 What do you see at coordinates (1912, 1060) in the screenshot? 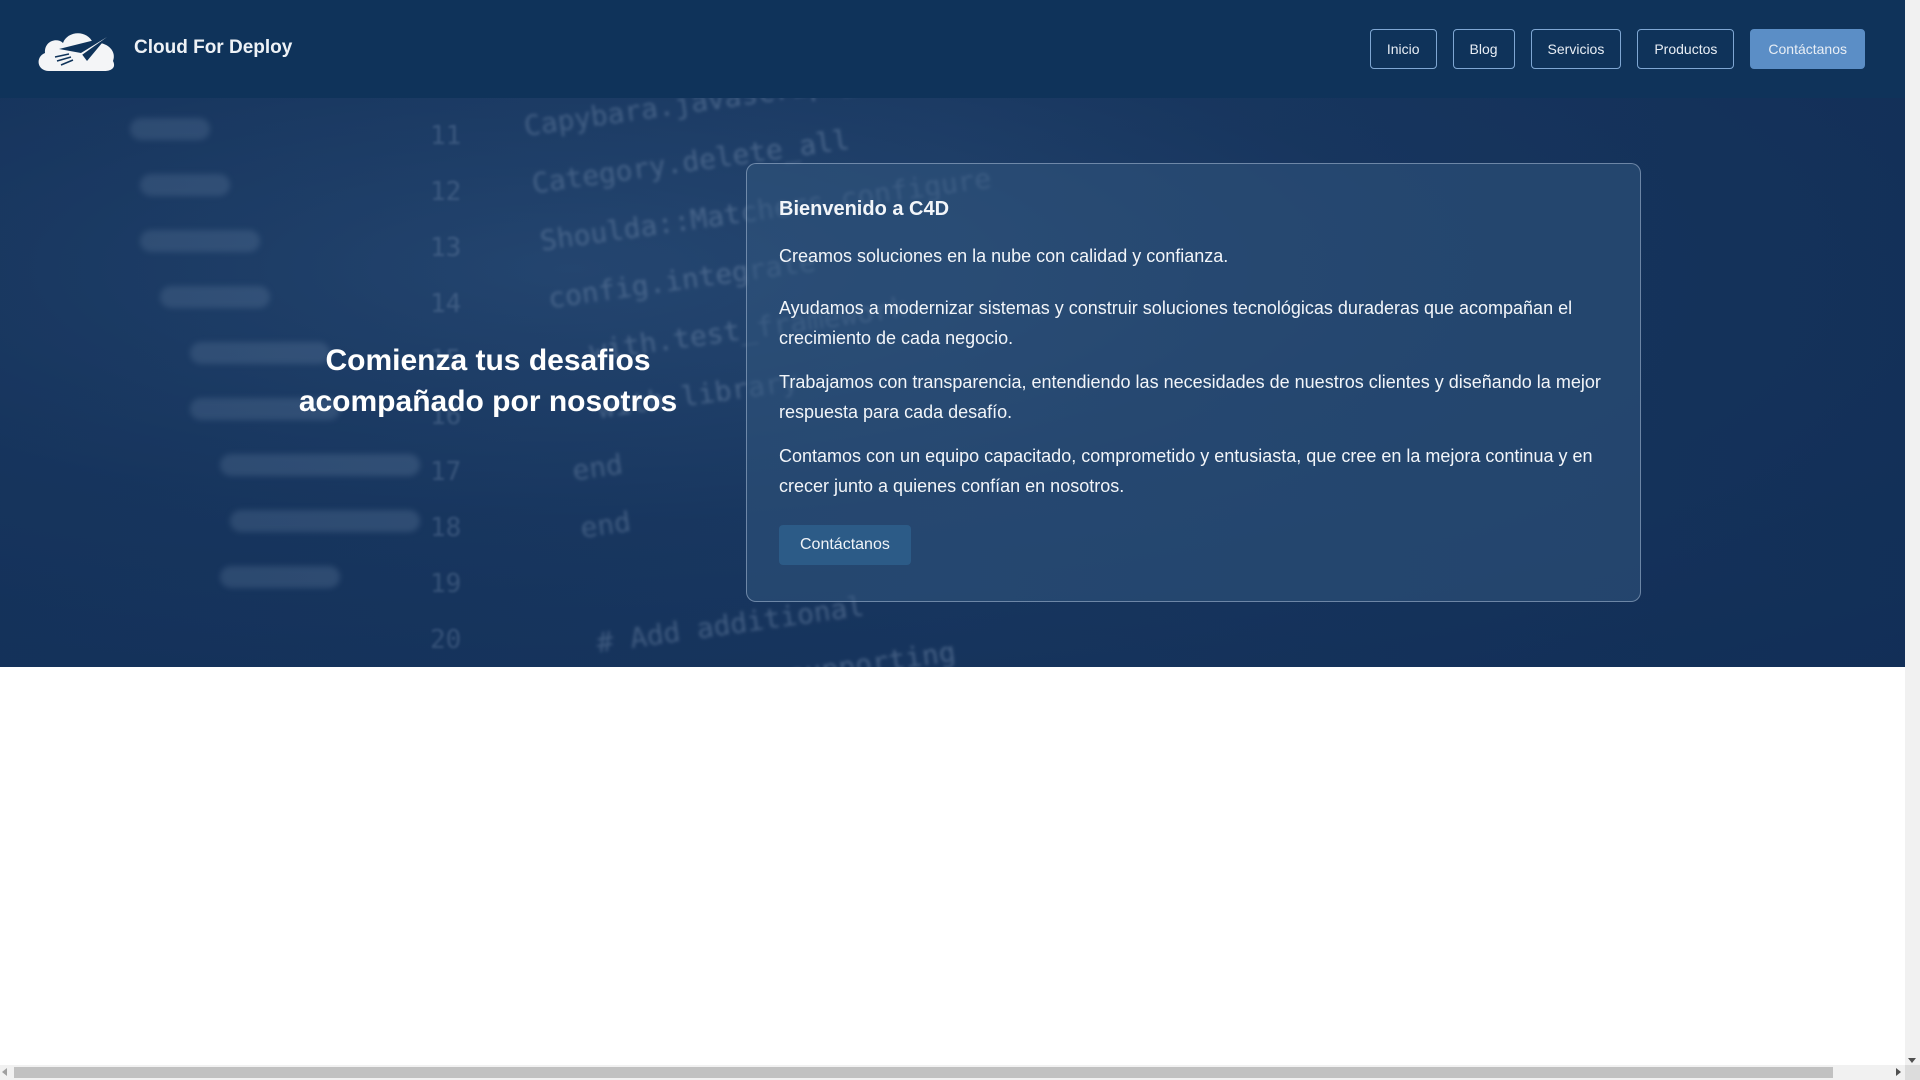
I see `scroll-down-arrow-icon` at bounding box center [1912, 1060].